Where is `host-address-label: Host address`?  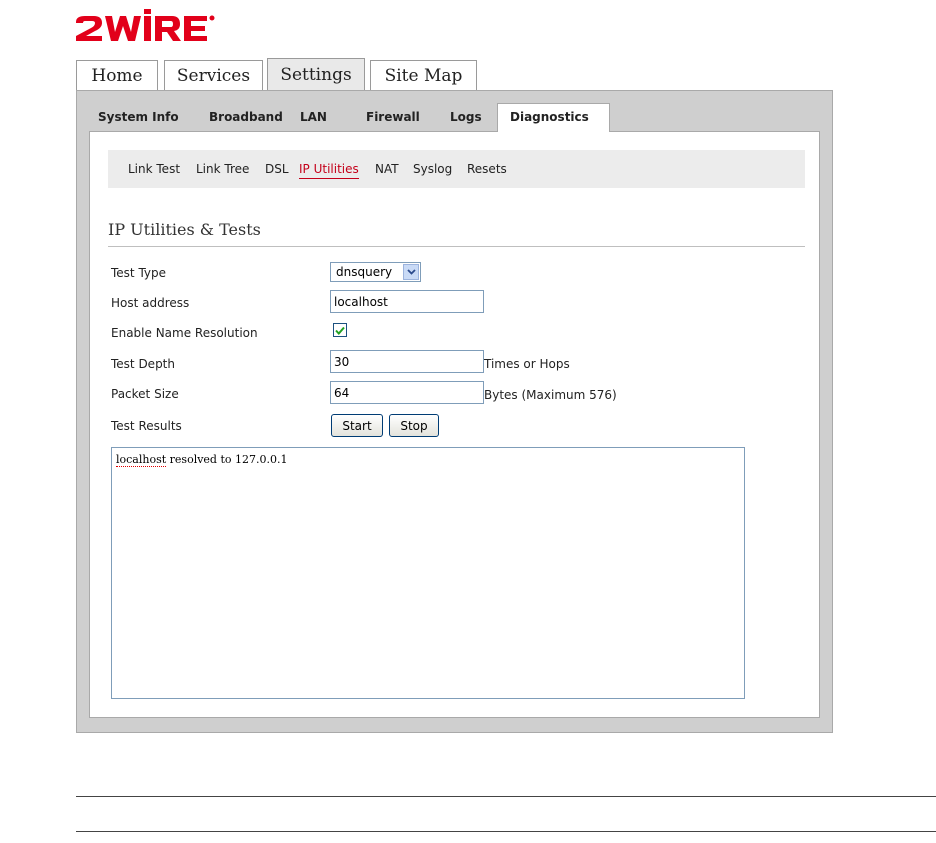 host-address-label: Host address is located at coordinates (150, 303).